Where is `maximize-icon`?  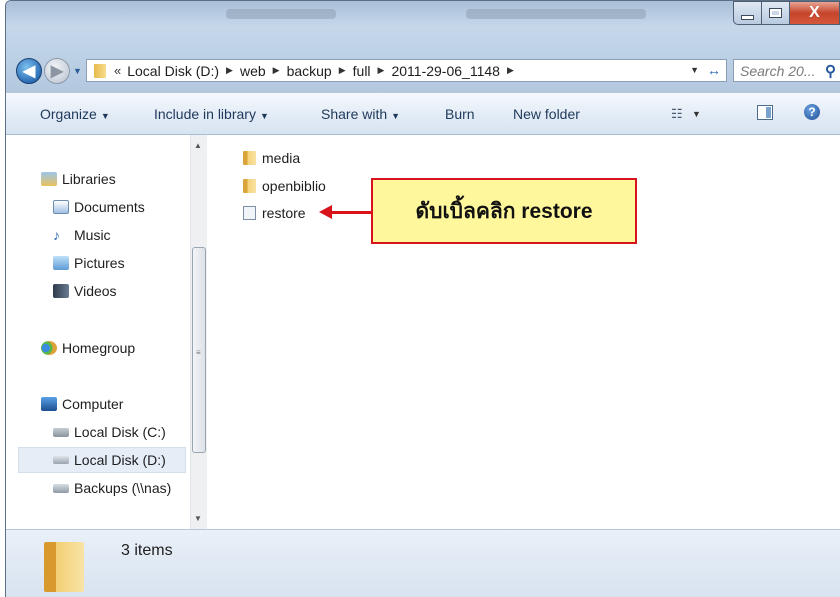
maximize-icon is located at coordinates (775, 13).